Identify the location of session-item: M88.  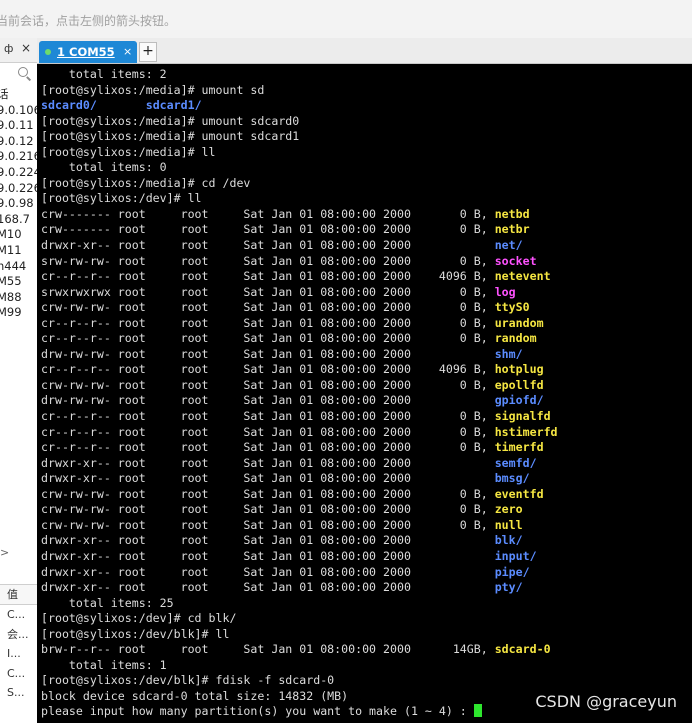
(18, 298).